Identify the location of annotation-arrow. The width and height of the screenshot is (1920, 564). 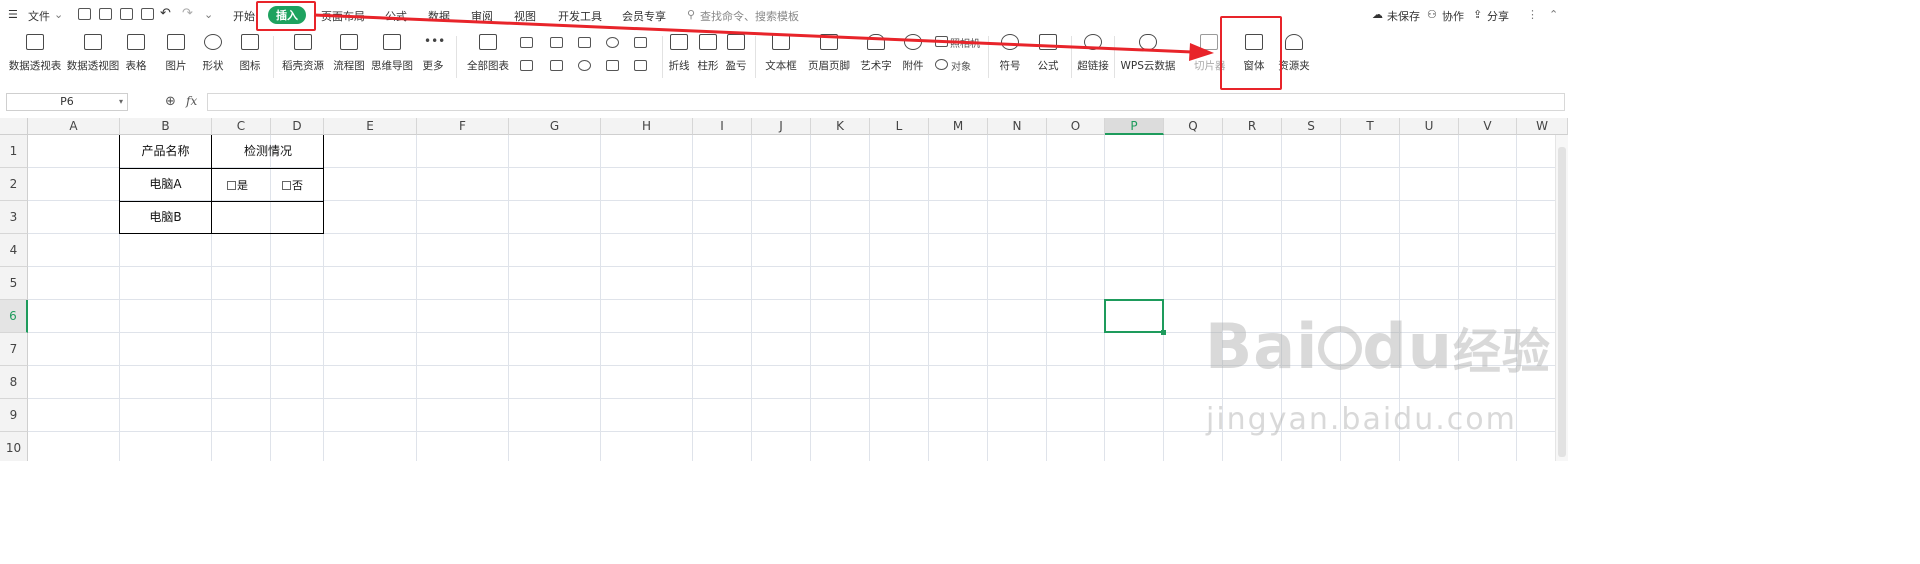
(763, 37).